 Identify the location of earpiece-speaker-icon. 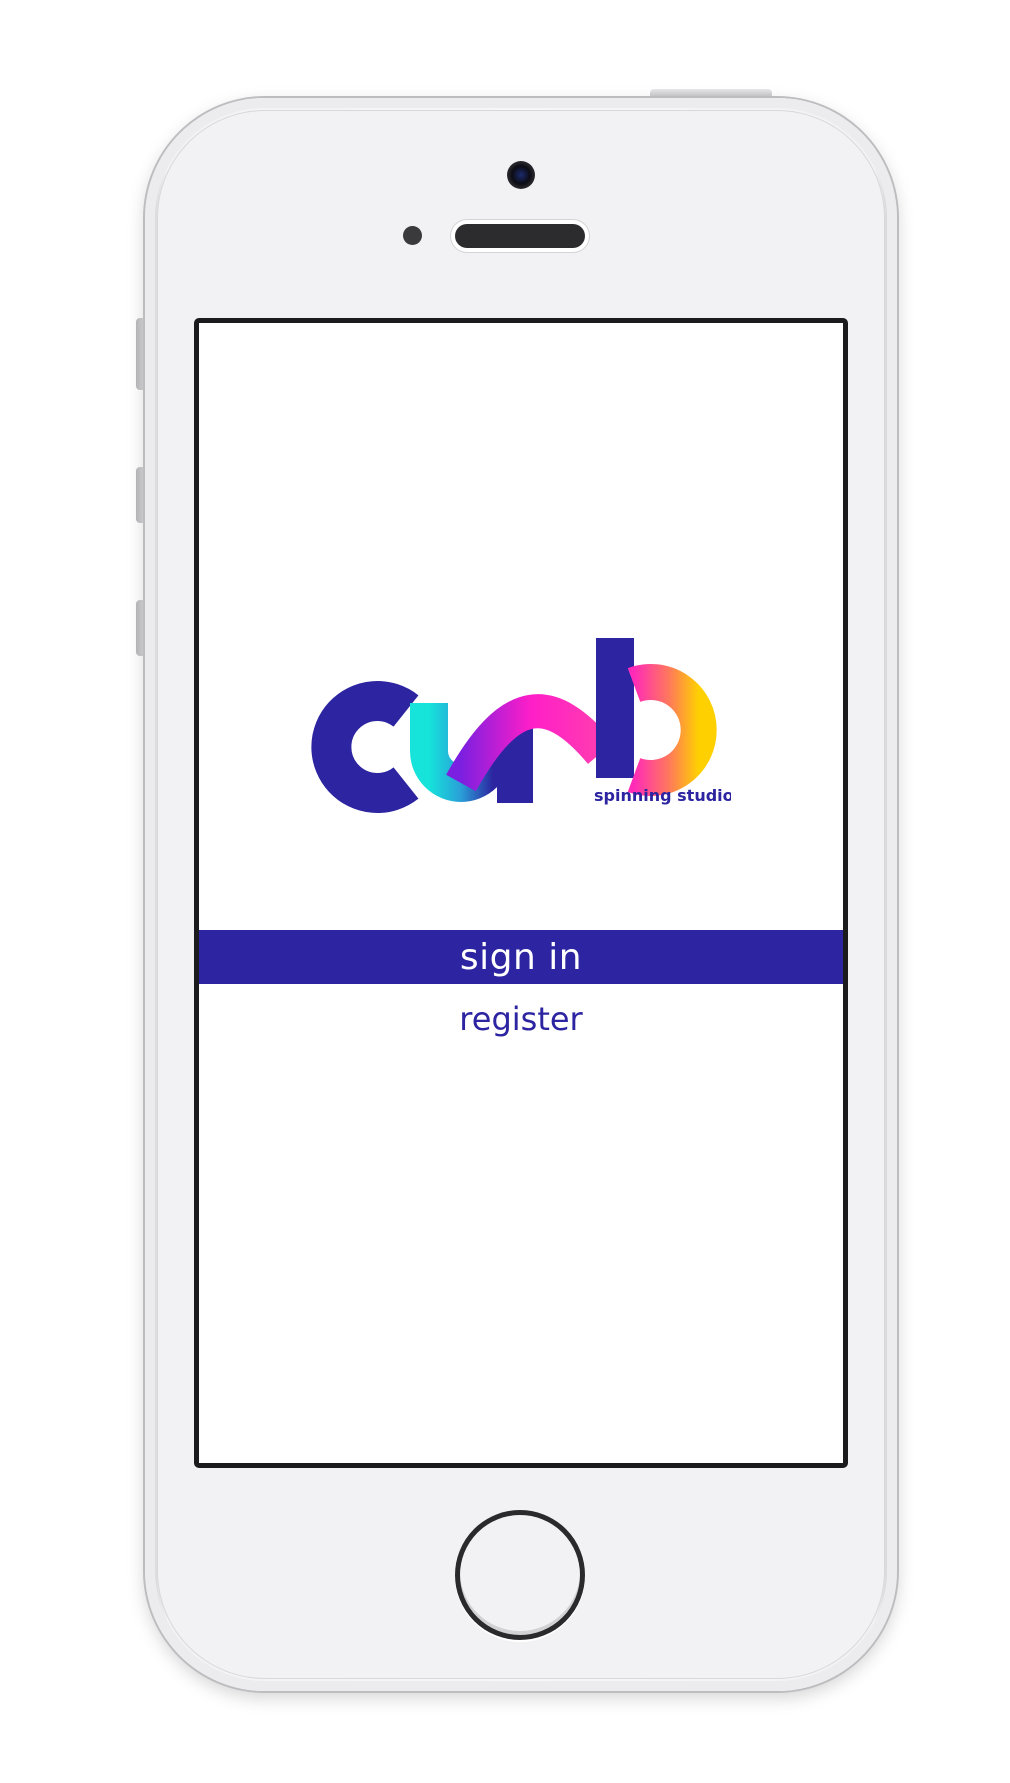
(520, 236).